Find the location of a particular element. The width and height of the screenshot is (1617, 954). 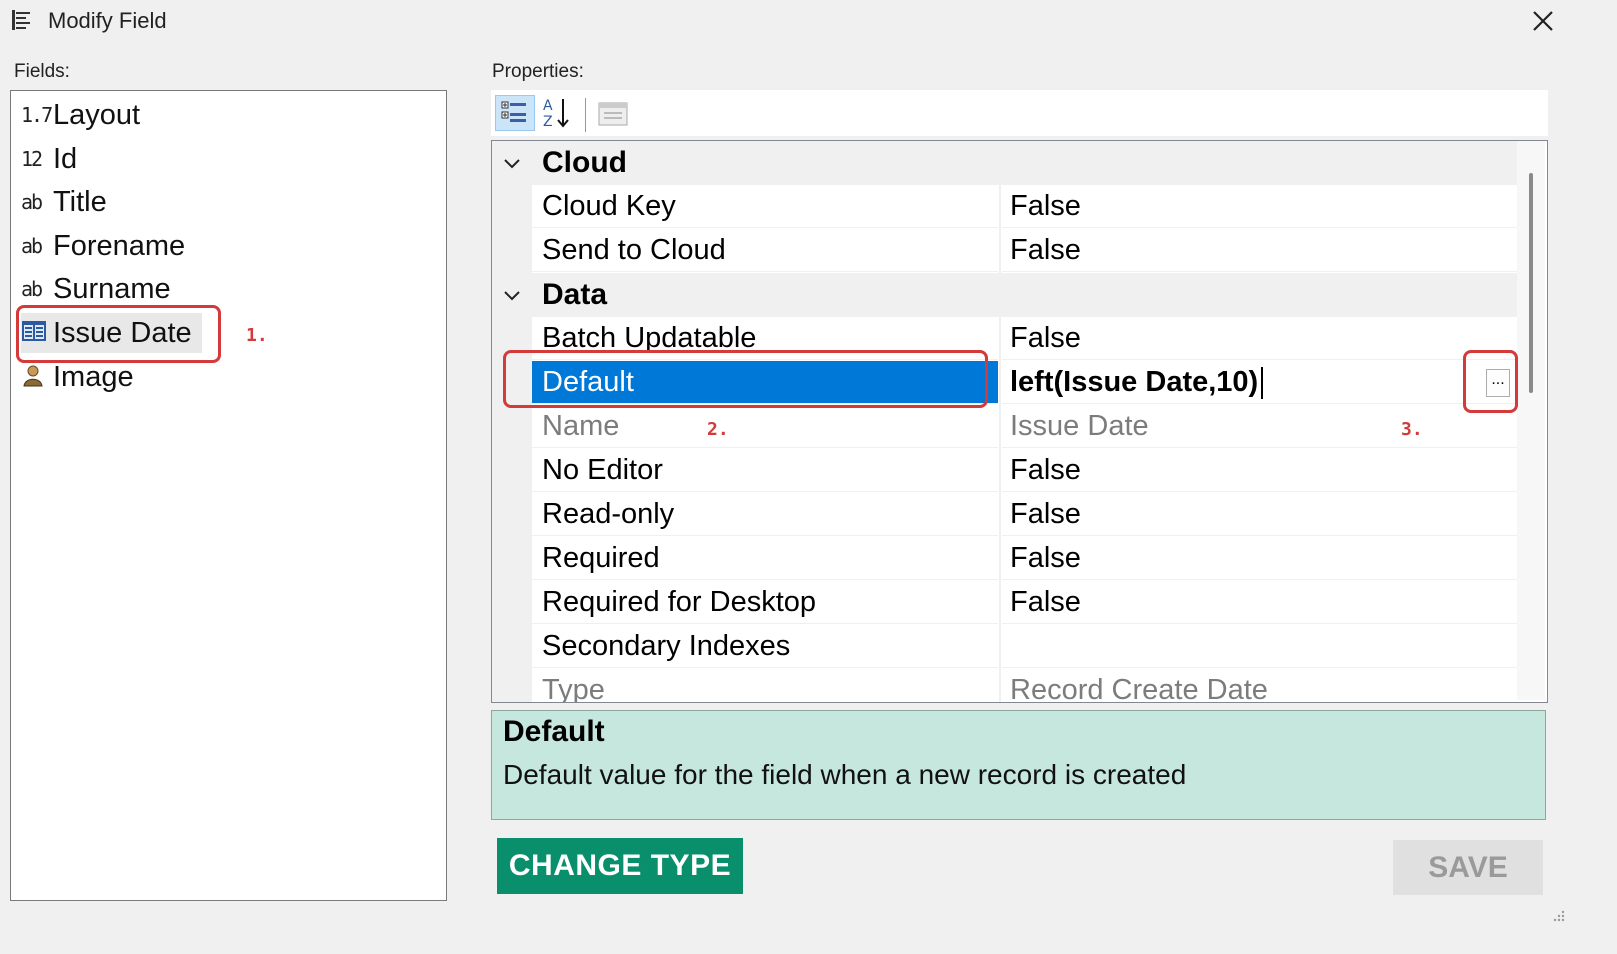

property-row-type: Type Record Create Date is located at coordinates (1004, 685).